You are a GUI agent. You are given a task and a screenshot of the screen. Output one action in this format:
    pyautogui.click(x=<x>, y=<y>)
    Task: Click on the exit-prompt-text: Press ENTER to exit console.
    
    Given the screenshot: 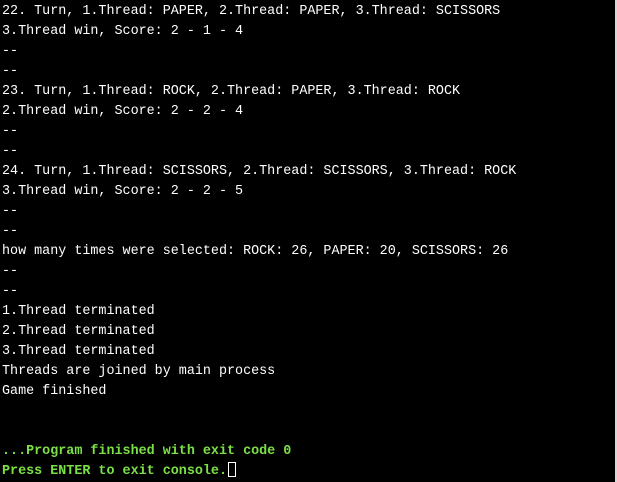 What is the action you would take?
    pyautogui.click(x=114, y=471)
    